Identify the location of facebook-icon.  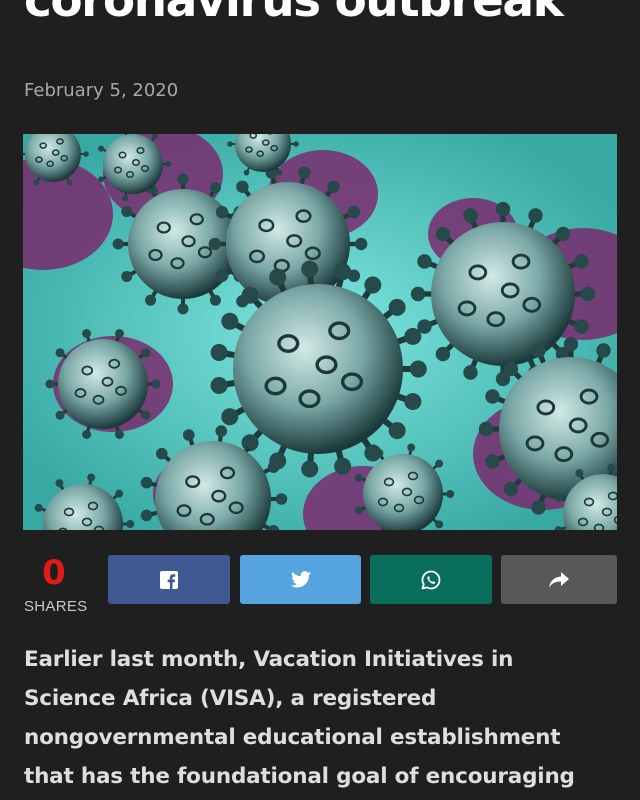
(169, 579).